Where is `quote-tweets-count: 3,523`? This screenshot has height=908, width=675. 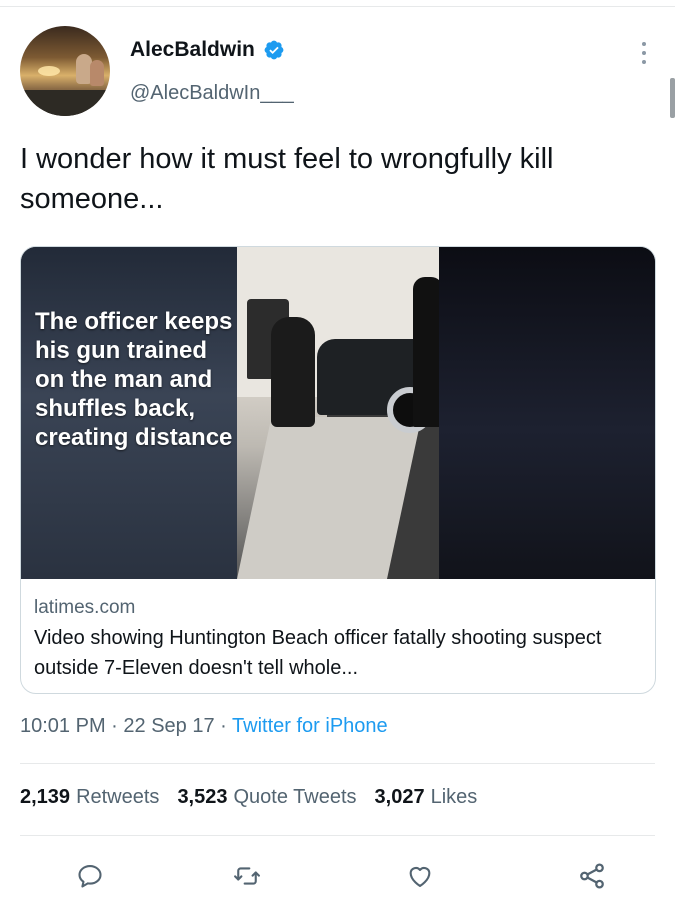 quote-tweets-count: 3,523 is located at coordinates (202, 797).